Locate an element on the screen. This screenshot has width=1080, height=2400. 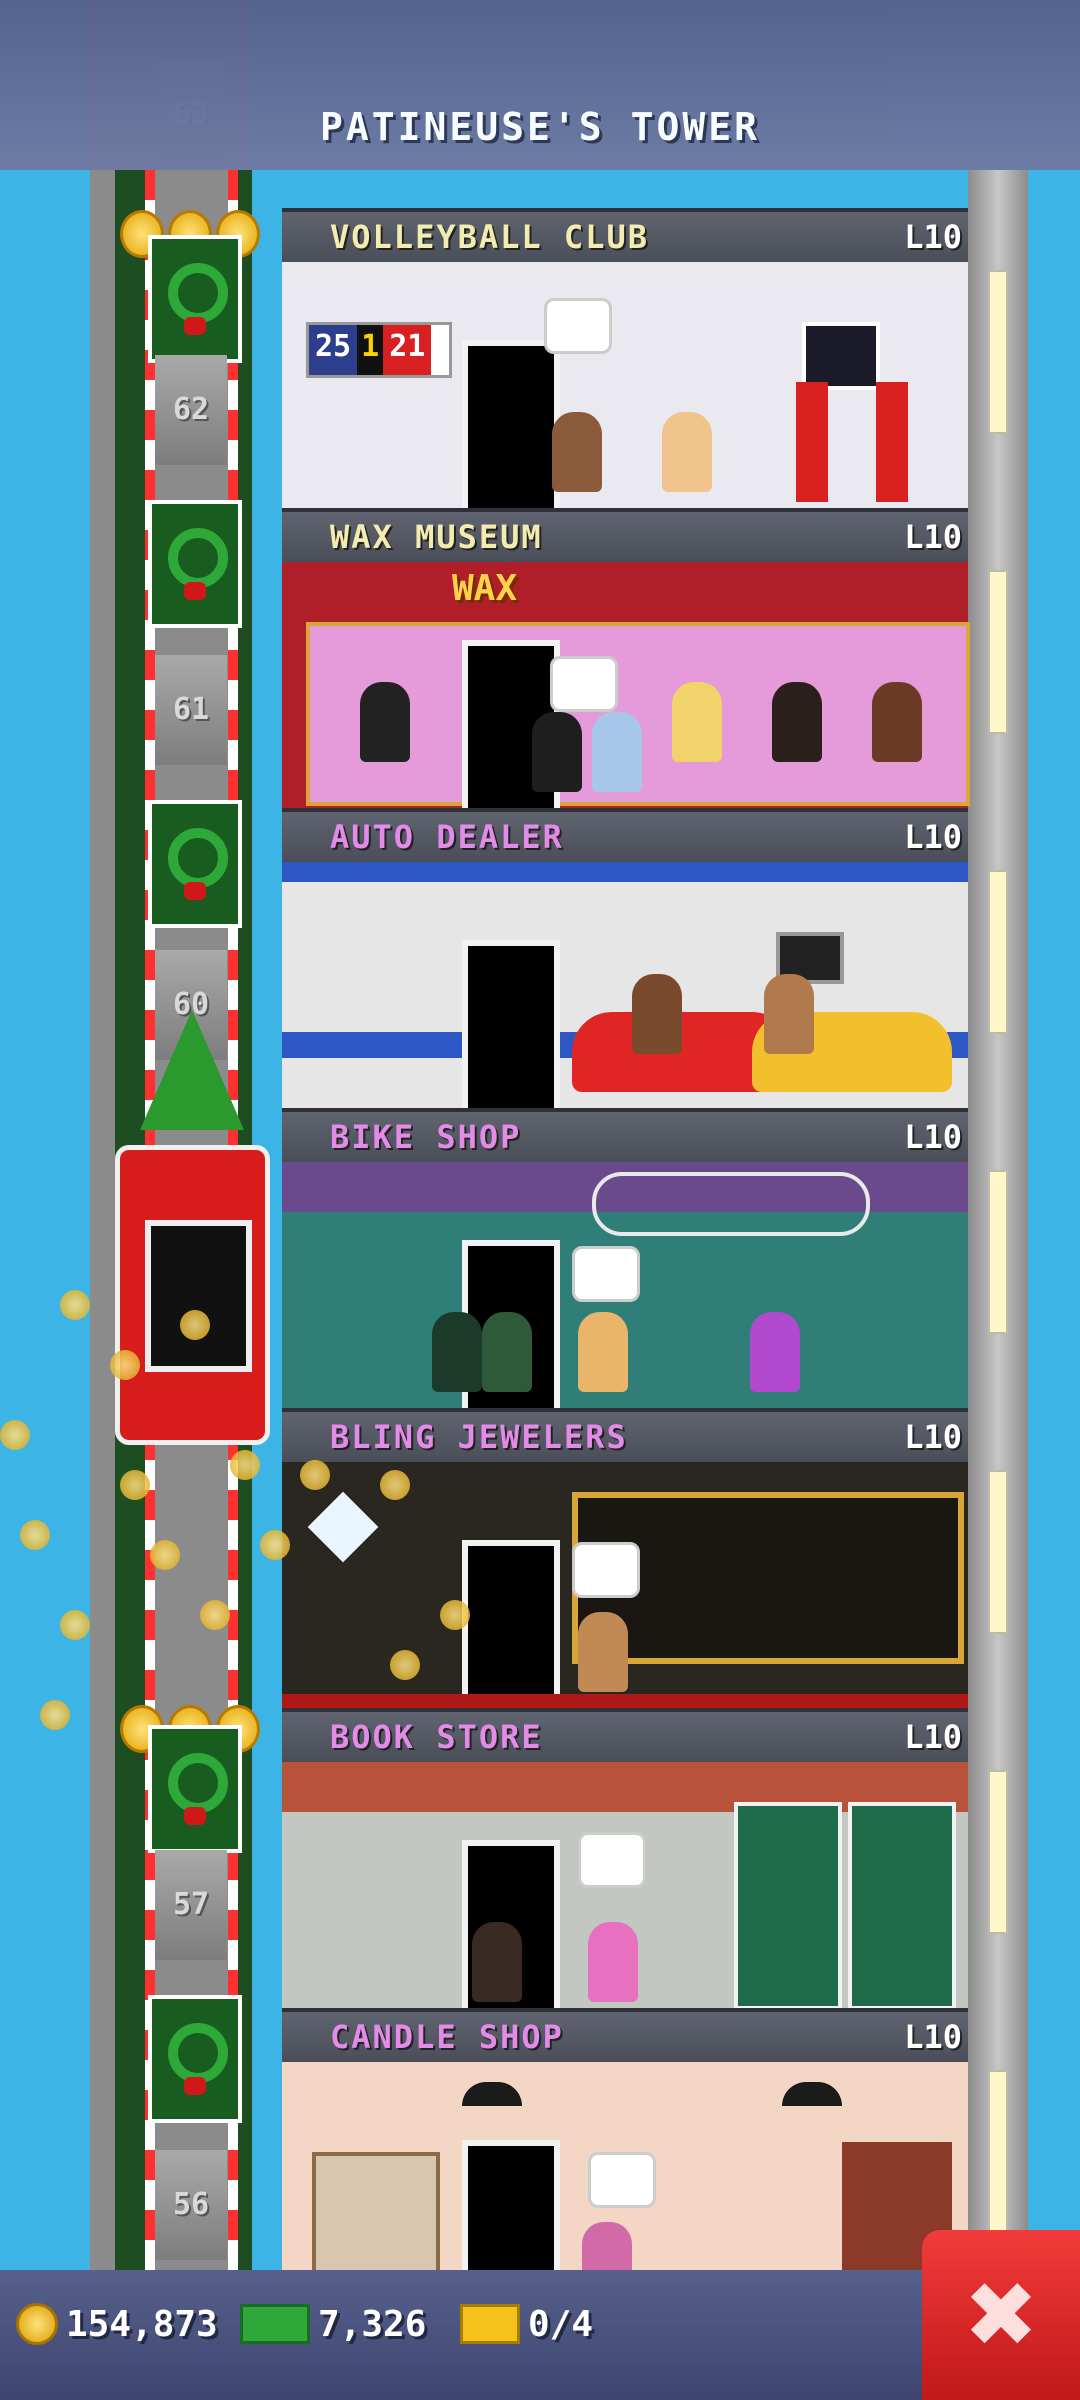
floor-name: VOLLEYBALL CLUB is located at coordinates (489, 237).